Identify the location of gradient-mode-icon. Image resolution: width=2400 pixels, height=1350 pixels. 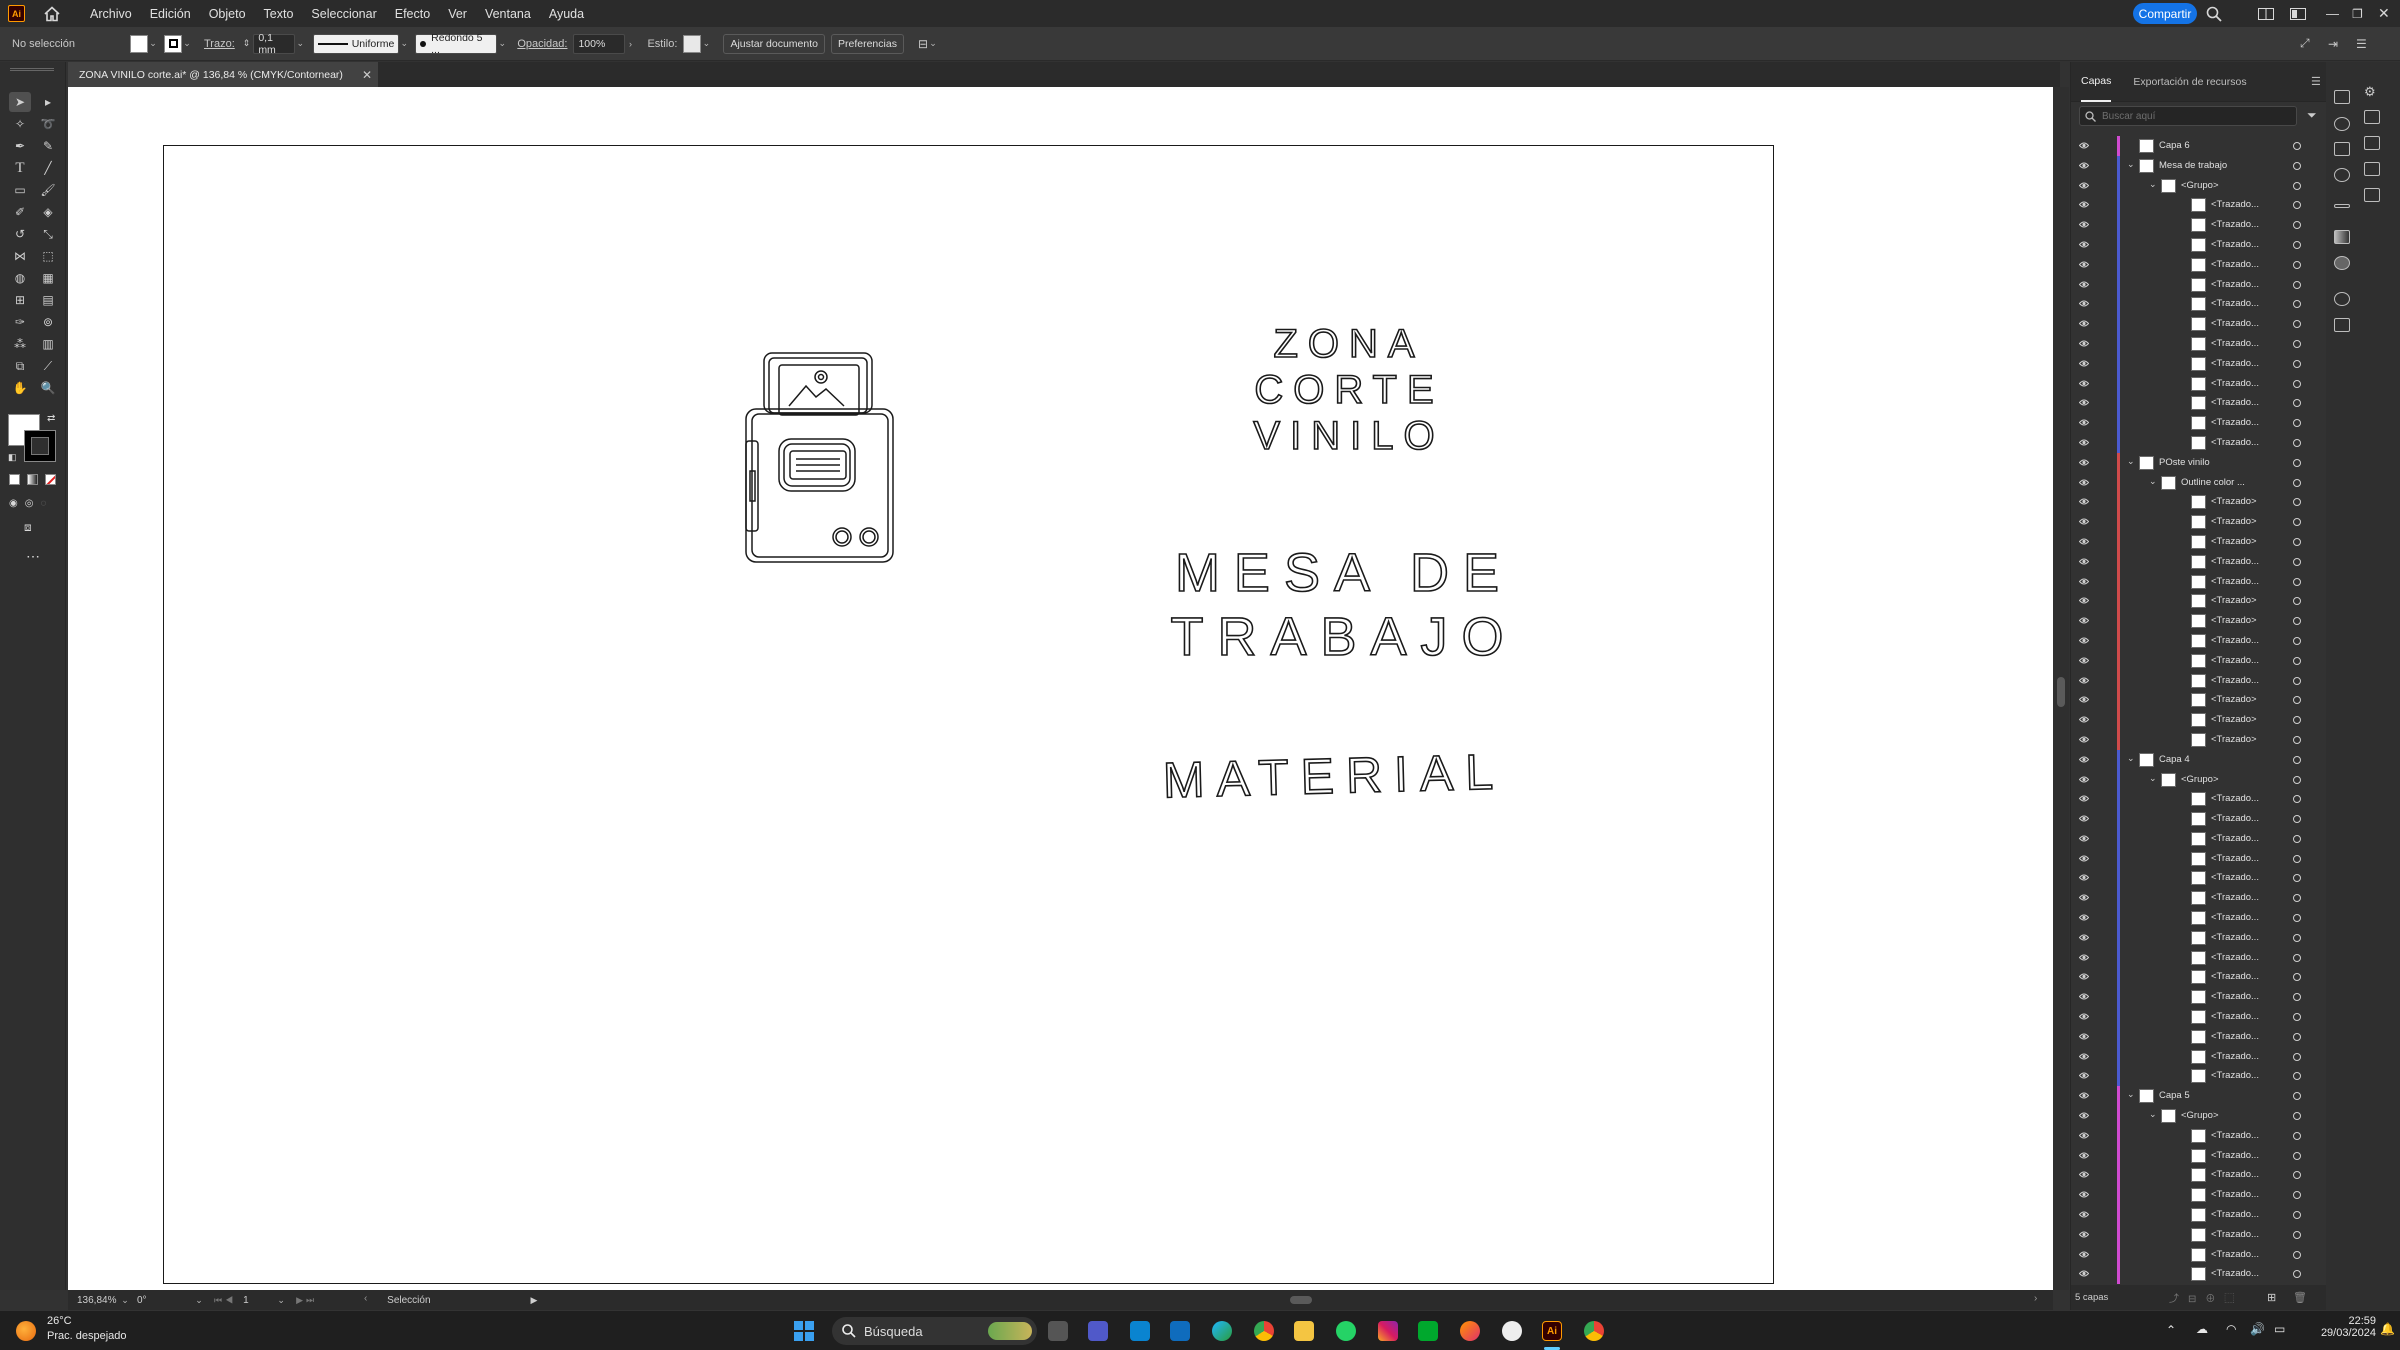
(32, 479).